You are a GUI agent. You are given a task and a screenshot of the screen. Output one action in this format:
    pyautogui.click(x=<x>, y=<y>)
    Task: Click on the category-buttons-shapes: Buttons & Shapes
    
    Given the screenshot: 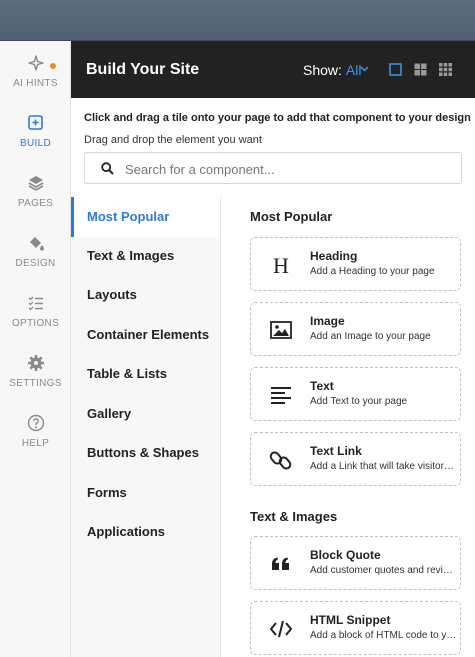 What is the action you would take?
    pyautogui.click(x=145, y=453)
    